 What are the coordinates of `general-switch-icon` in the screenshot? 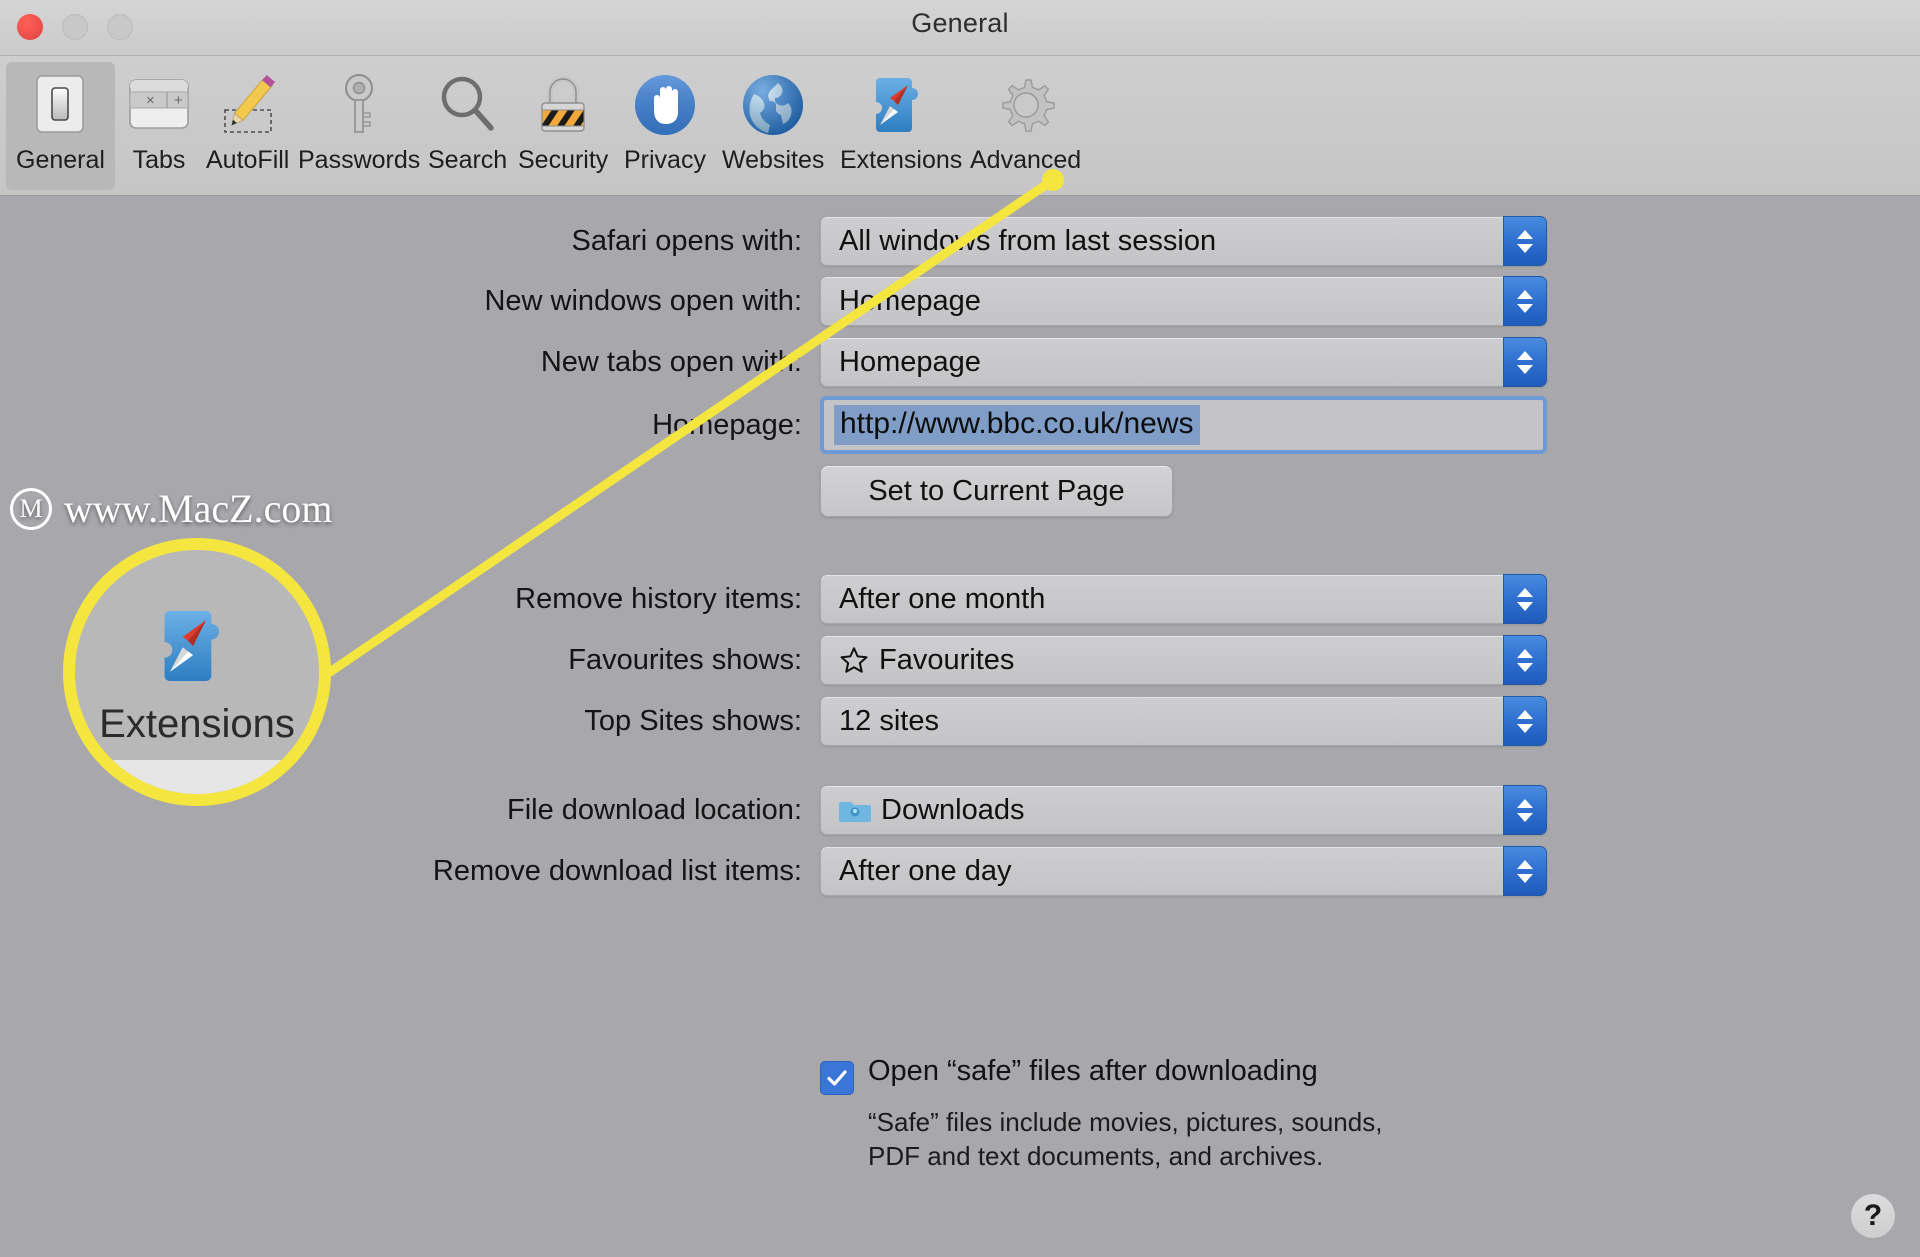 It's located at (60, 105).